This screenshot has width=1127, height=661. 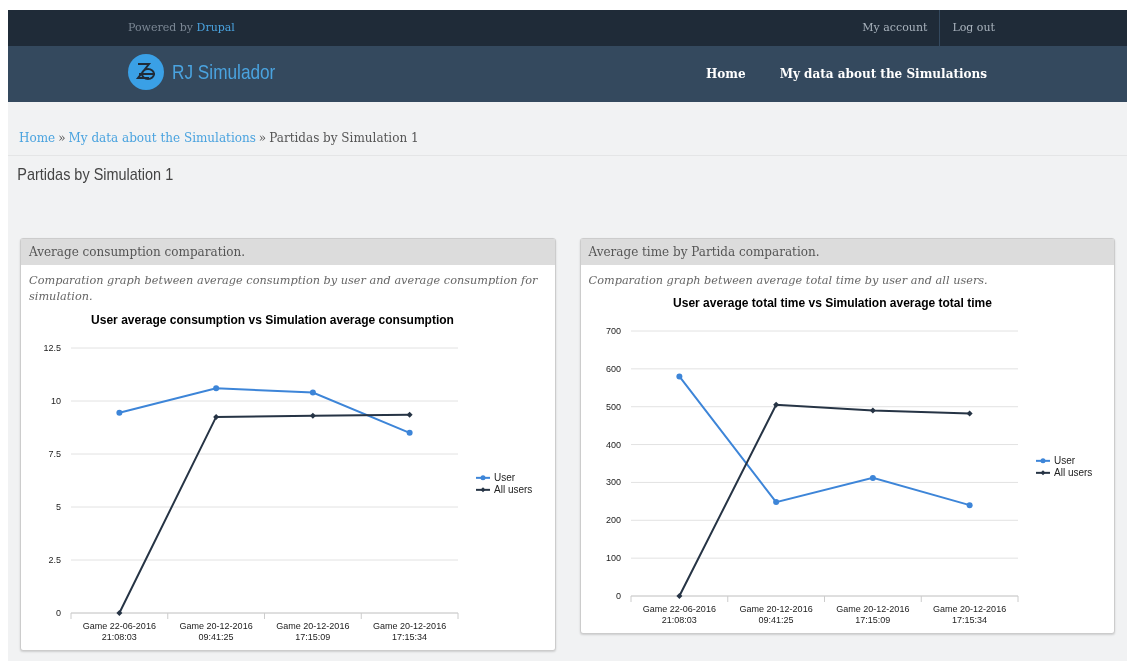 What do you see at coordinates (344, 138) in the screenshot?
I see `breadcrumb-current: Partidas by Simulation 1` at bounding box center [344, 138].